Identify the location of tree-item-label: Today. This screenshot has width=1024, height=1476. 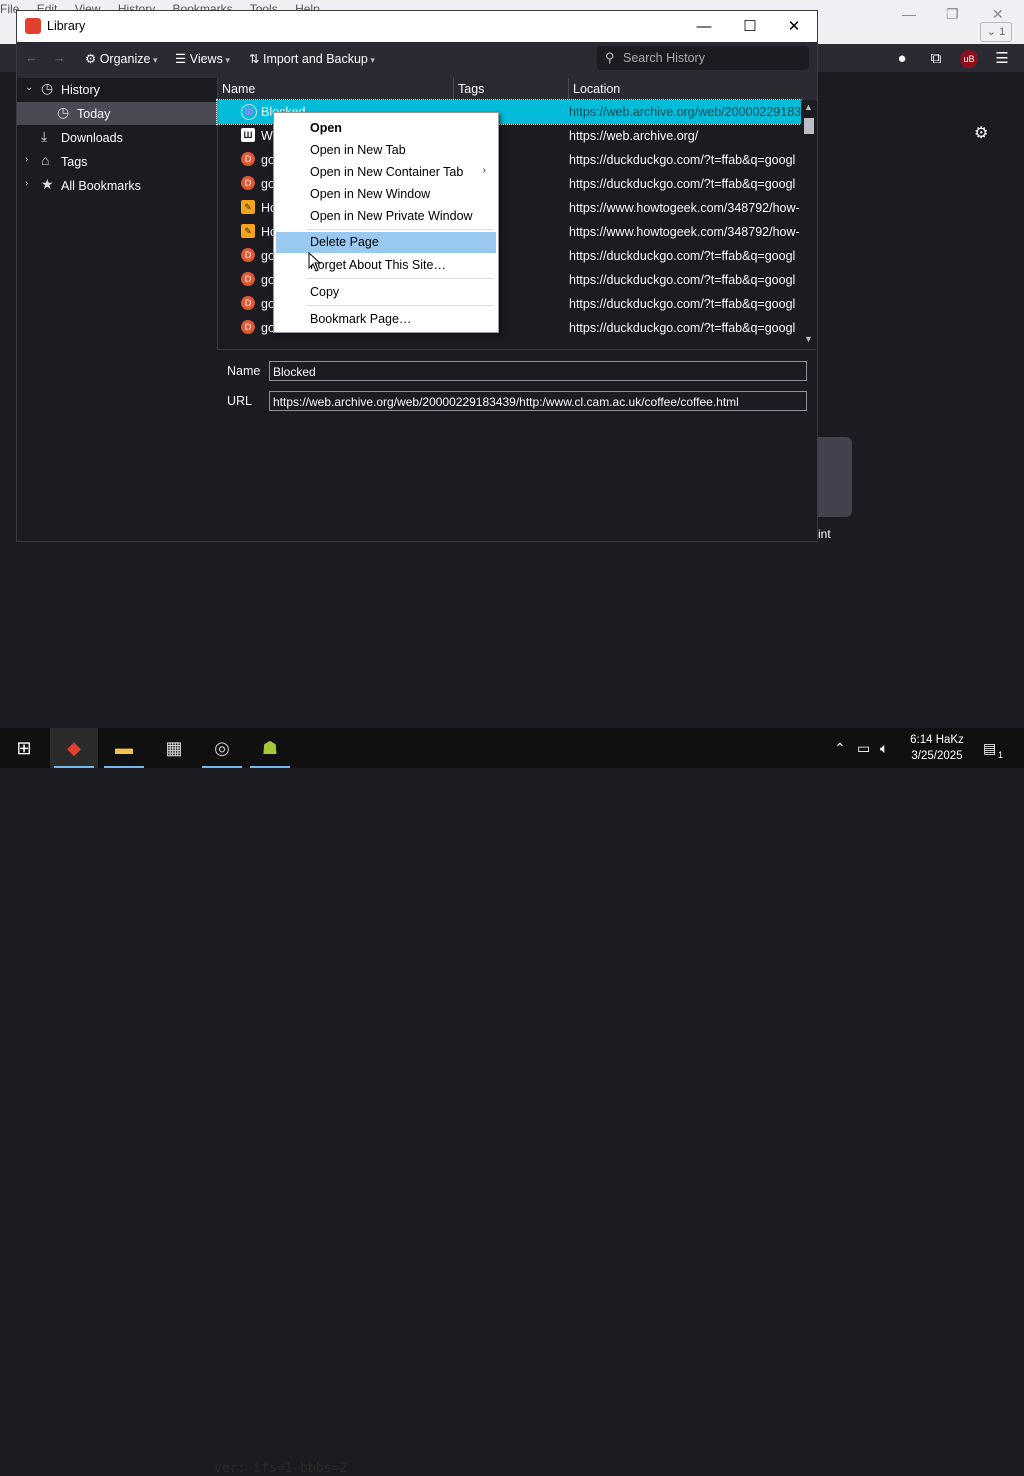
(94, 114).